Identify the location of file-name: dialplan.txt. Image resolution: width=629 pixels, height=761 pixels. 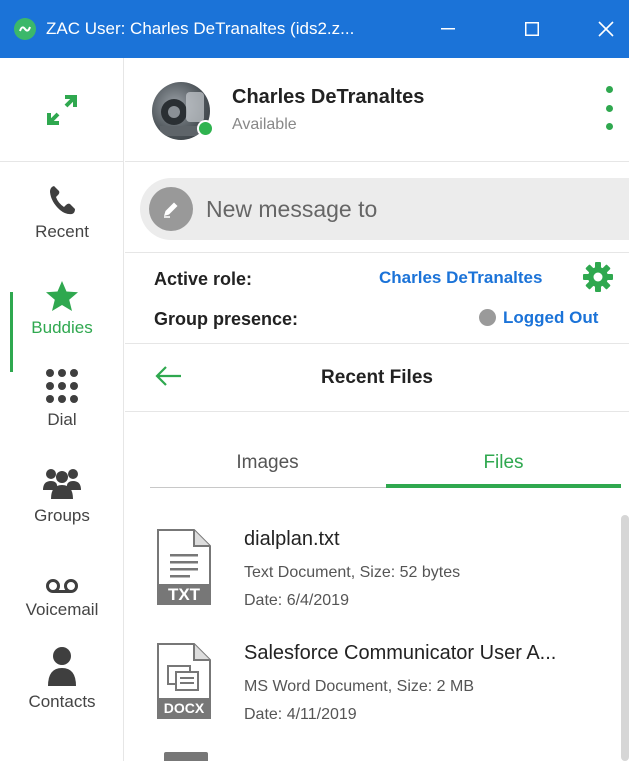
(292, 539).